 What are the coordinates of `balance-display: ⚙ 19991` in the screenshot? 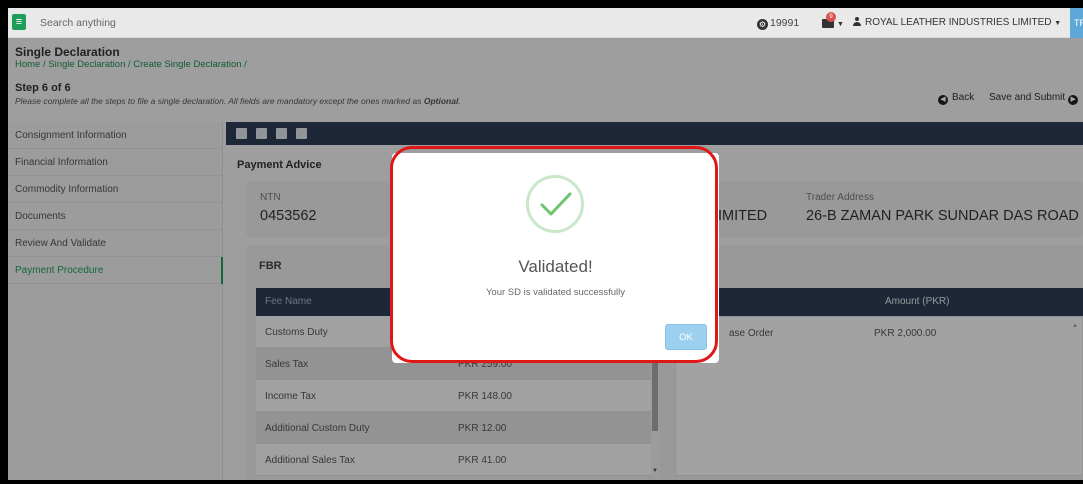 It's located at (778, 23).